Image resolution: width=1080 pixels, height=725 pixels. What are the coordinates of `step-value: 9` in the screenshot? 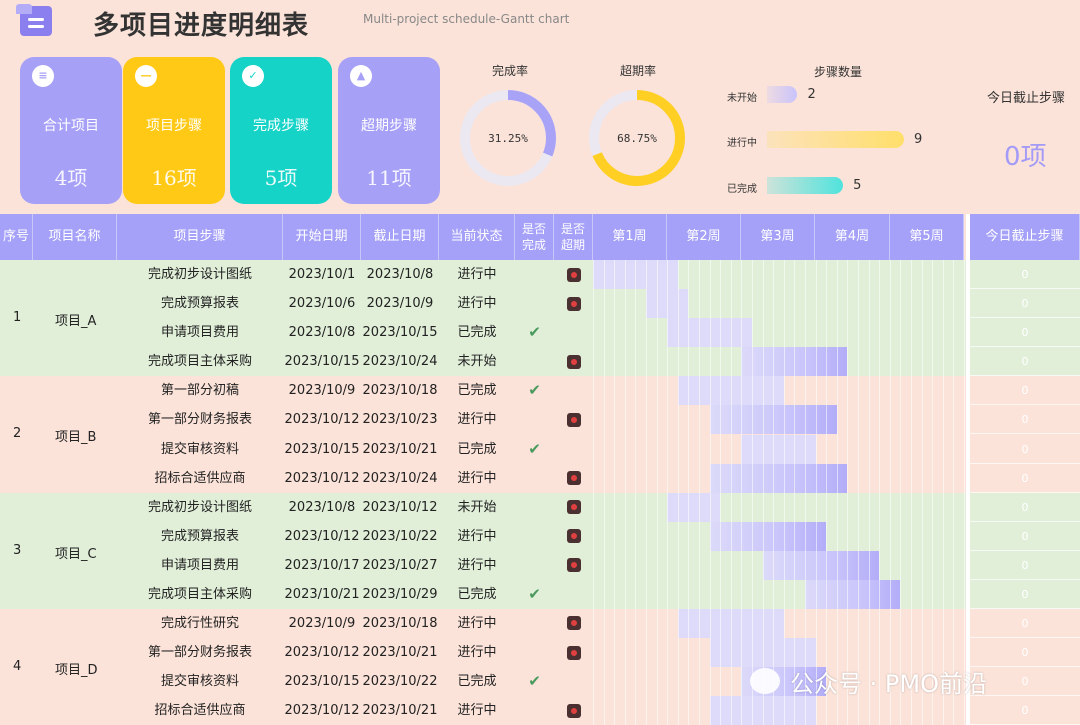 It's located at (918, 139).